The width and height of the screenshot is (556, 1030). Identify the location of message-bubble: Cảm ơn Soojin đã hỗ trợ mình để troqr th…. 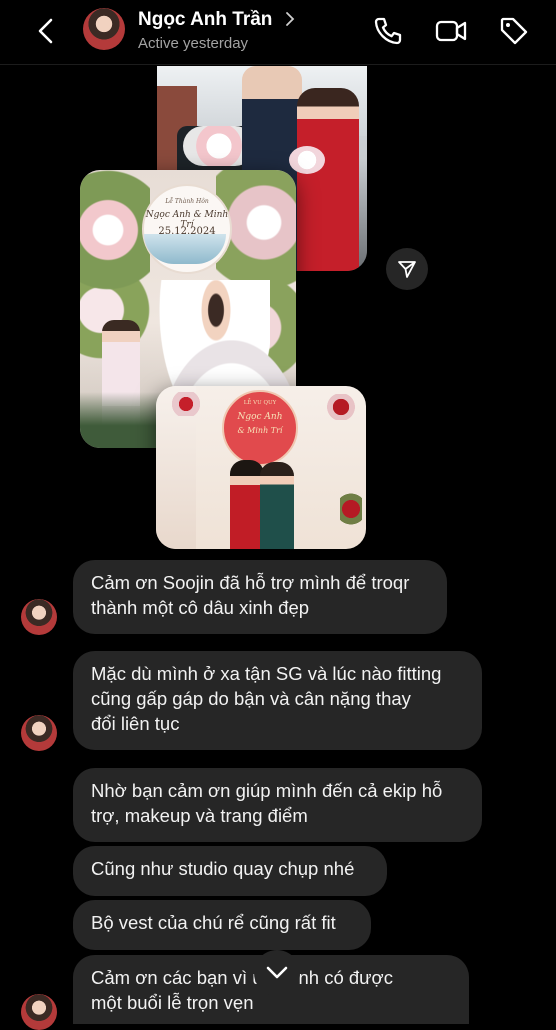
(260, 597).